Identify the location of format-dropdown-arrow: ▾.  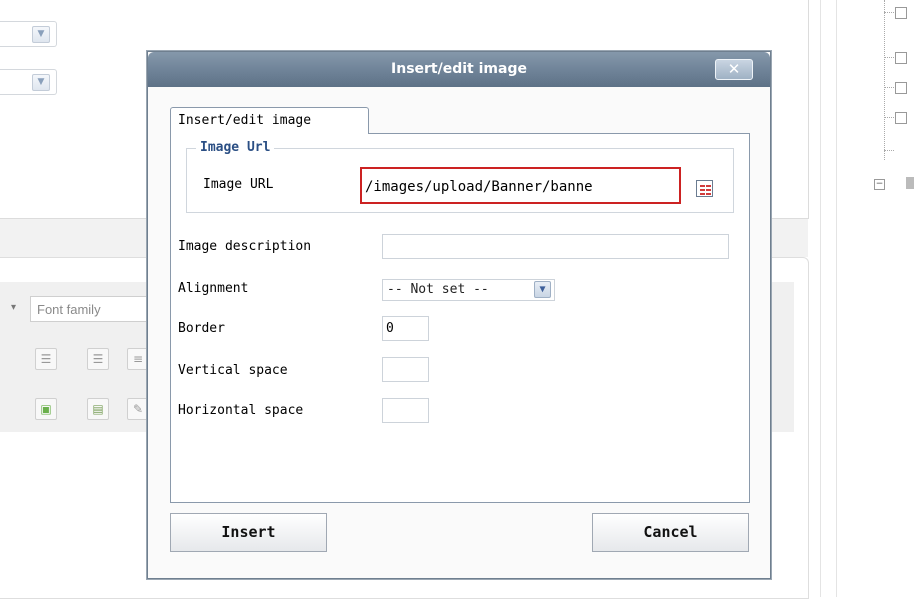
(13, 307).